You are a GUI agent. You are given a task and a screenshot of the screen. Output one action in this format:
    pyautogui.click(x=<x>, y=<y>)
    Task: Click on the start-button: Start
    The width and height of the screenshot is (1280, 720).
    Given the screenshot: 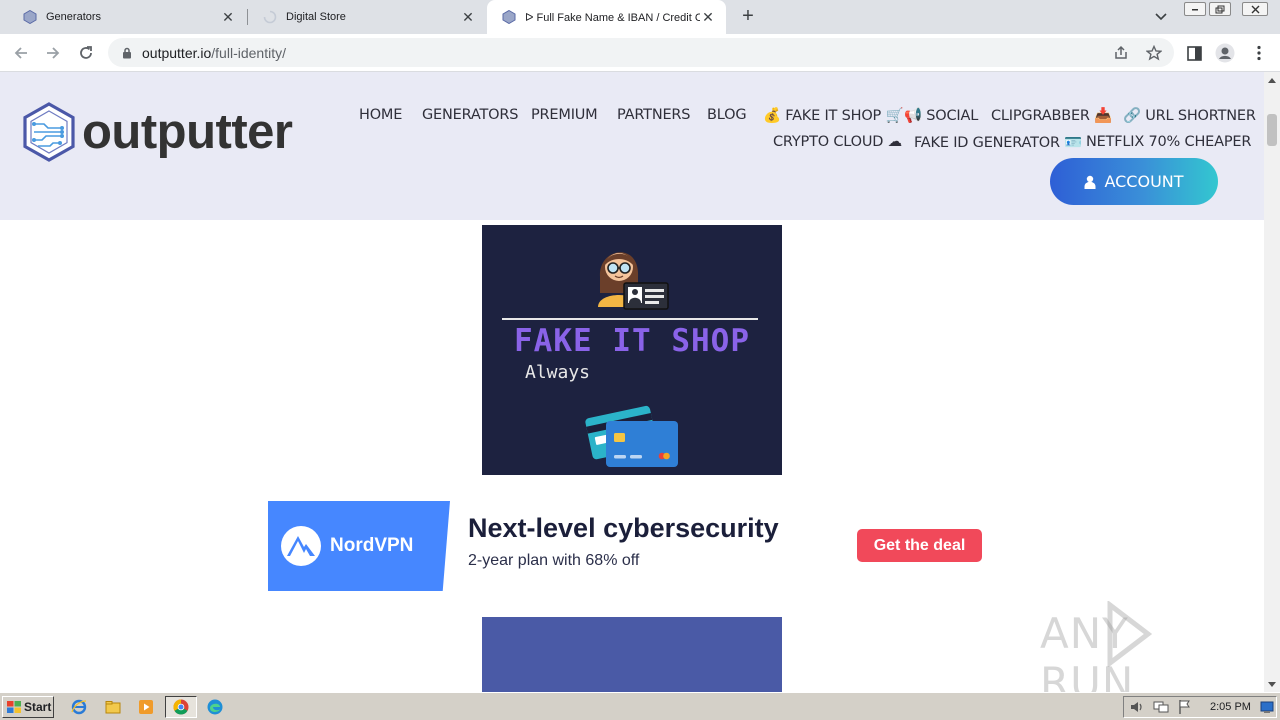 What is the action you would take?
    pyautogui.click(x=28, y=707)
    